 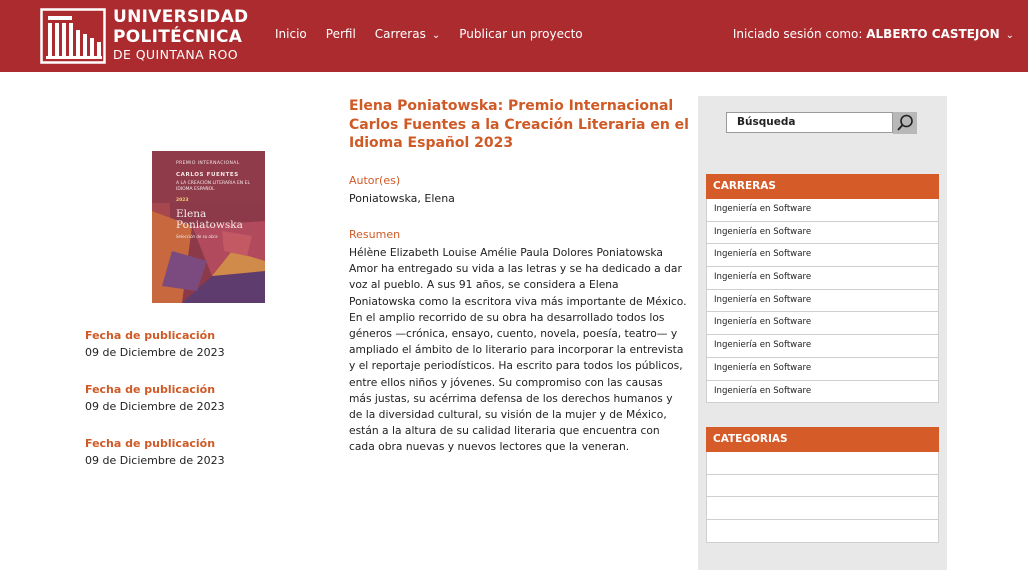 I want to click on cover-line-1: PREMIO INTERNACIONAL, so click(x=208, y=163).